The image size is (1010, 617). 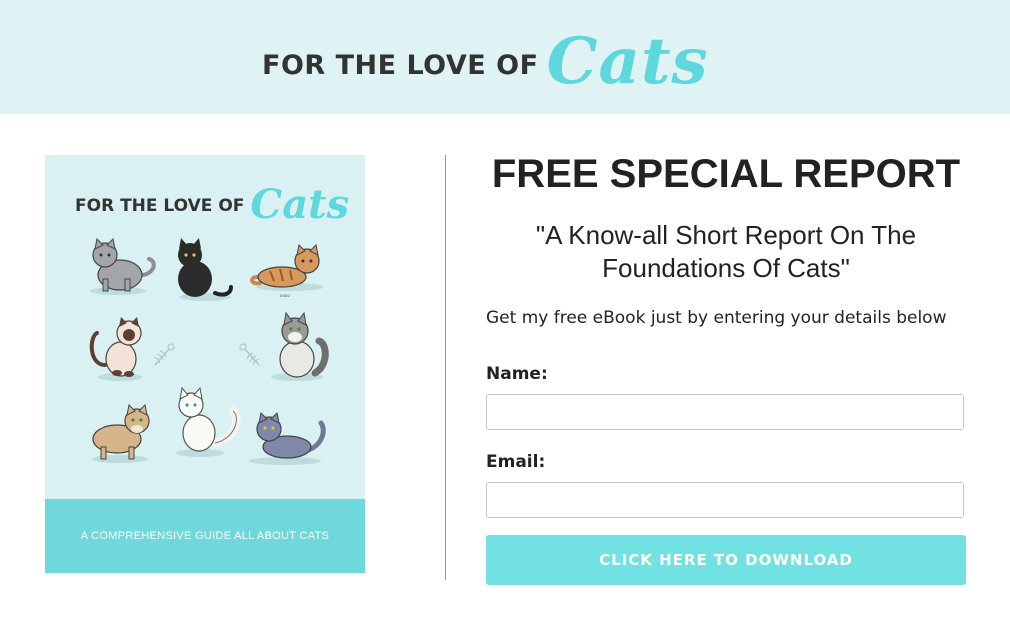 I want to click on logo-prefix: FOR THE LOVE OF, so click(x=400, y=65).